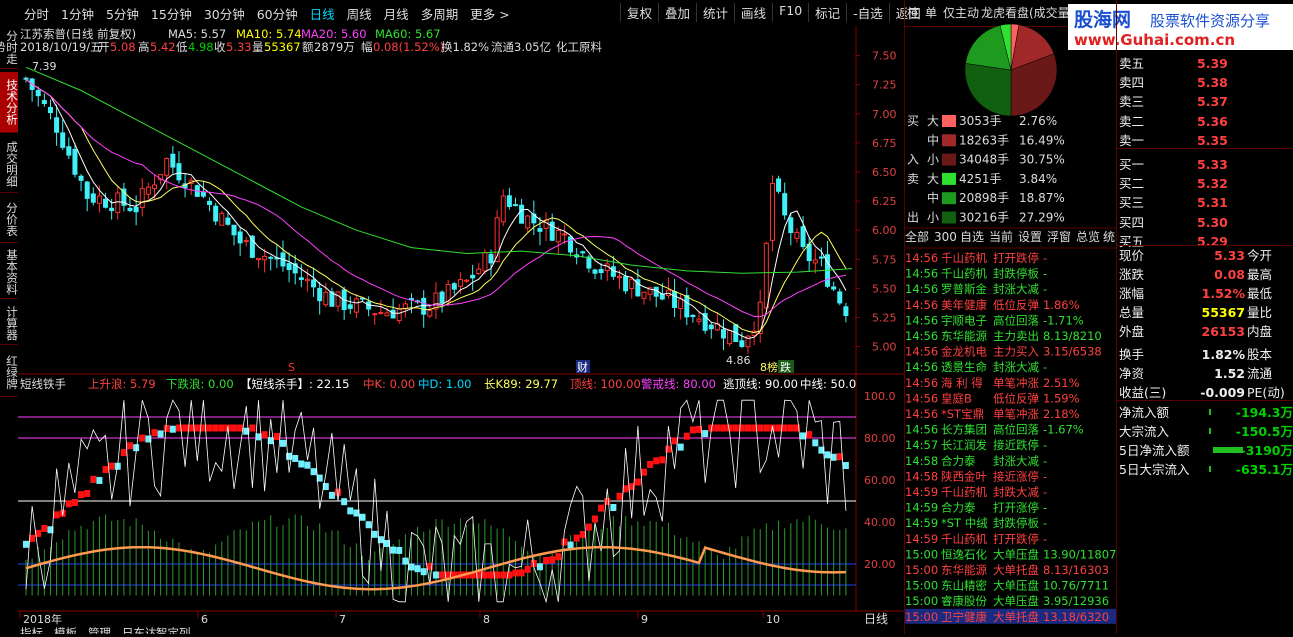 The image size is (1293, 637). What do you see at coordinates (9, 102) in the screenshot?
I see `left-tab-1: 技术分析` at bounding box center [9, 102].